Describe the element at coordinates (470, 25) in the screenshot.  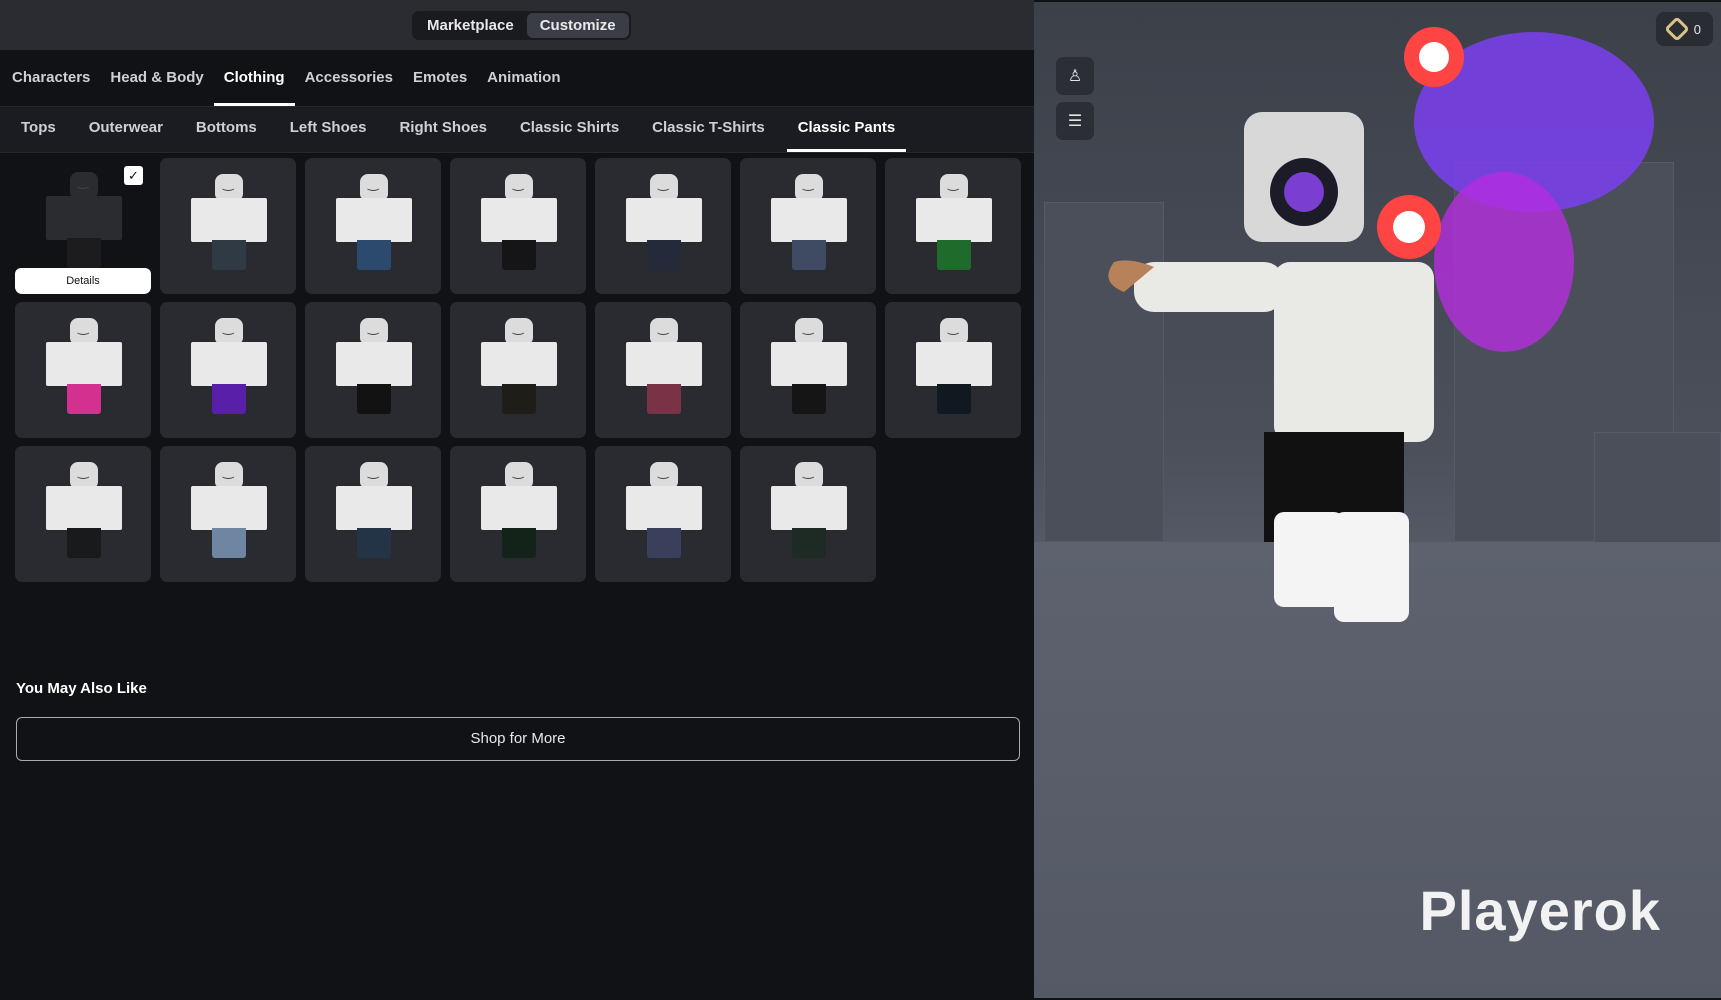
I see `tab-marketplace: Marketplace` at that location.